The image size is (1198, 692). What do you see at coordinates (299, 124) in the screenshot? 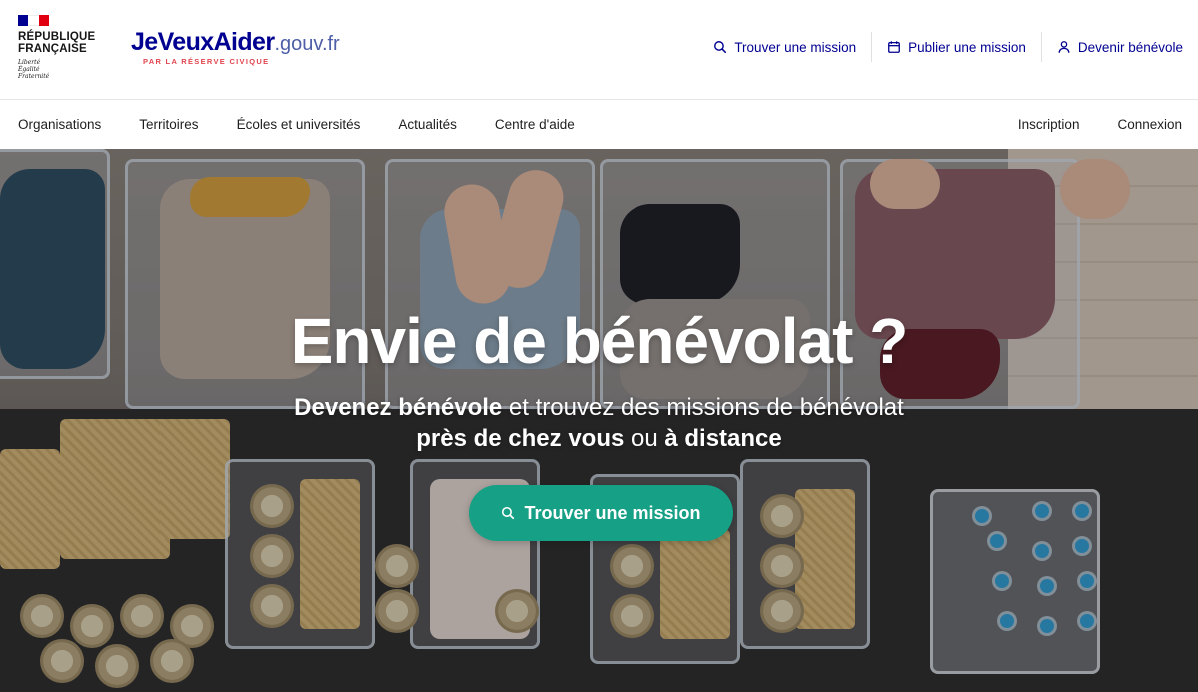
I see `nav-item-ecoles-universites: Écoles et universités` at bounding box center [299, 124].